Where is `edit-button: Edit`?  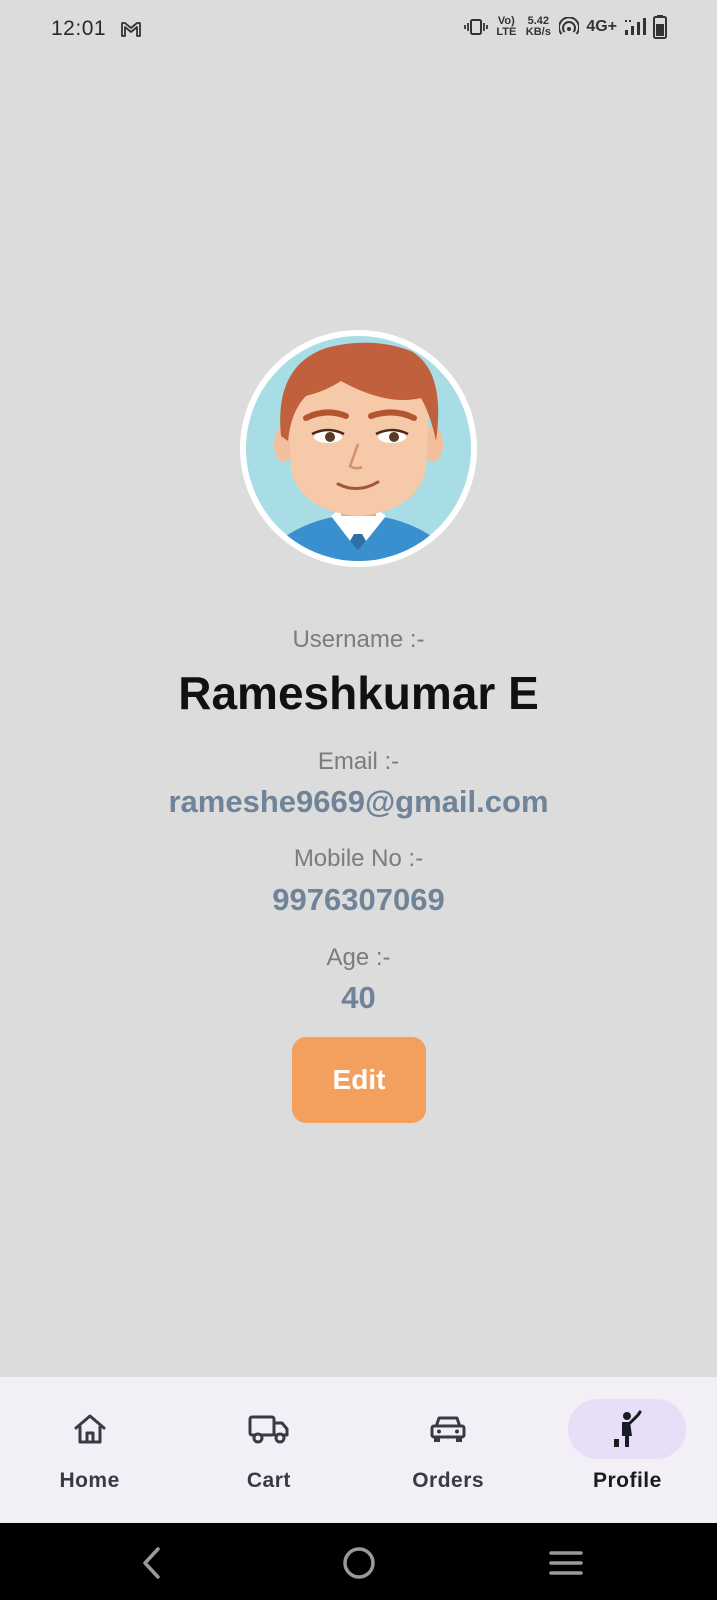 edit-button: Edit is located at coordinates (359, 1080).